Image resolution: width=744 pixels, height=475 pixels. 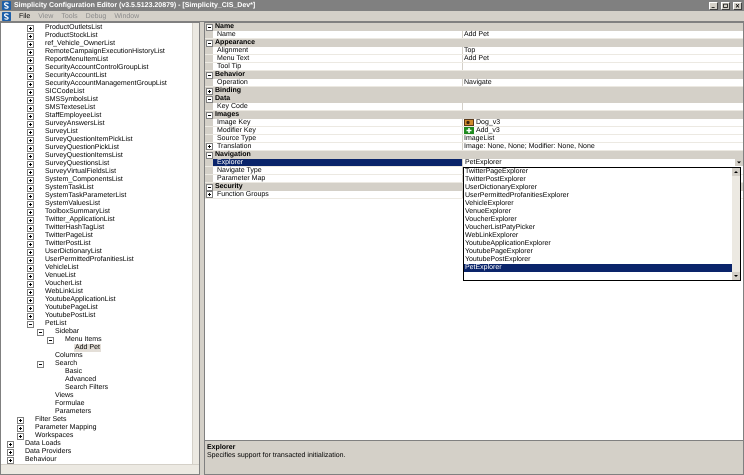 I want to click on scroll-down-icon, so click(x=736, y=276).